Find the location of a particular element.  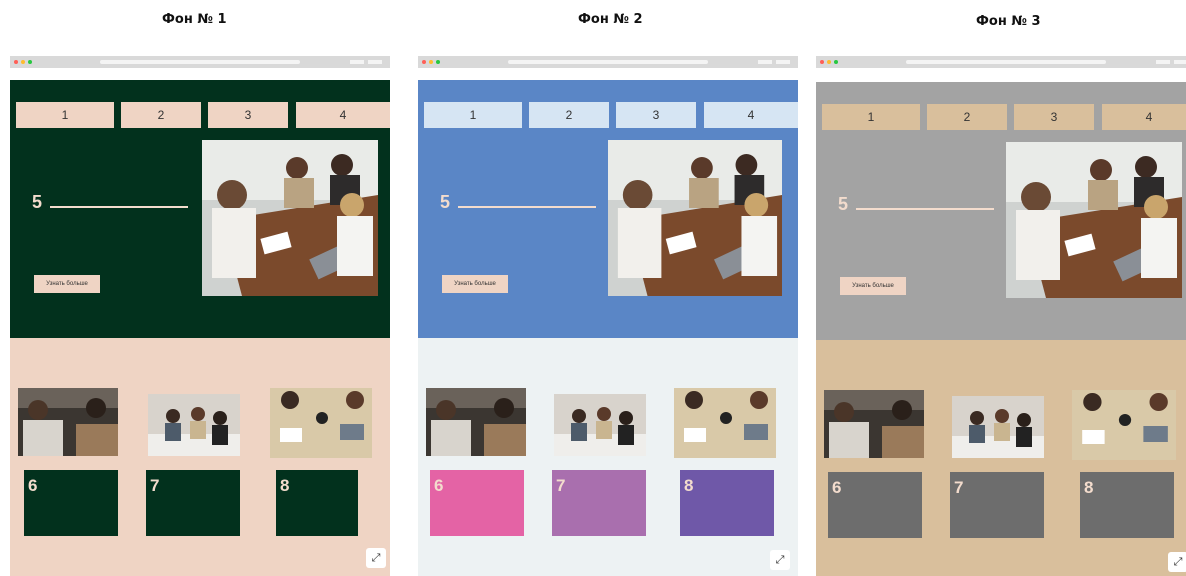

panel-title-3: Фон № 3 is located at coordinates (1008, 21).